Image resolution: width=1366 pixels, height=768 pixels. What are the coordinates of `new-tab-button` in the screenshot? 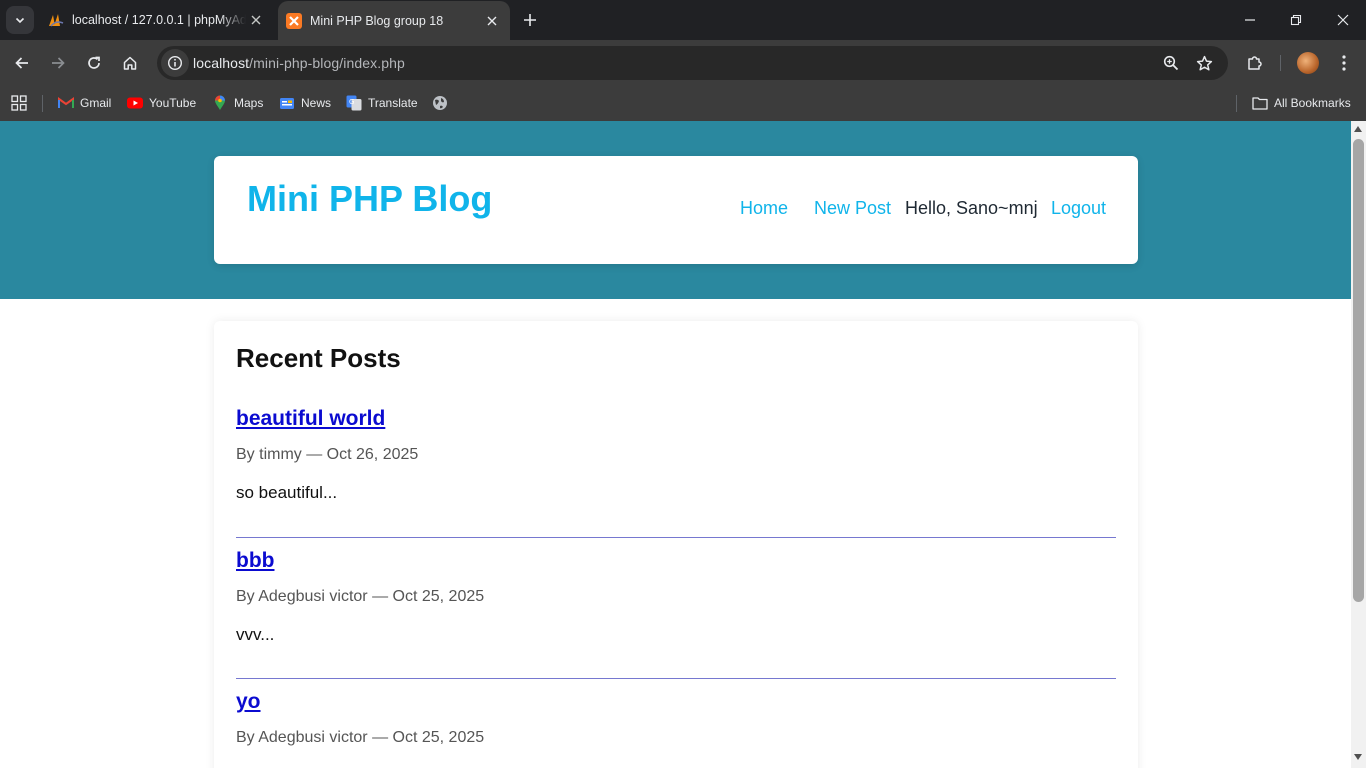 It's located at (530, 20).